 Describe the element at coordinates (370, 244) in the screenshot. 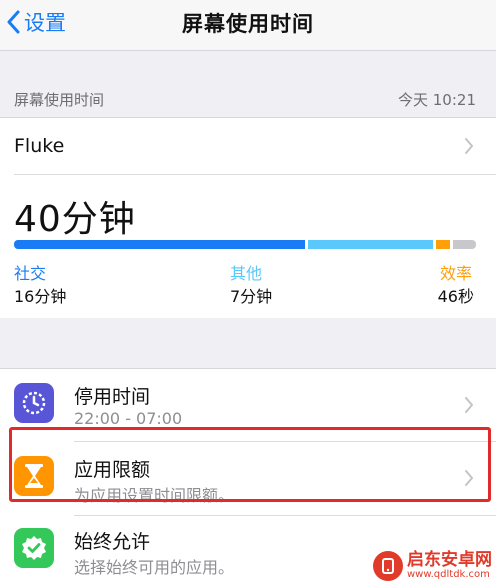

I see `usage-segment-other` at that location.